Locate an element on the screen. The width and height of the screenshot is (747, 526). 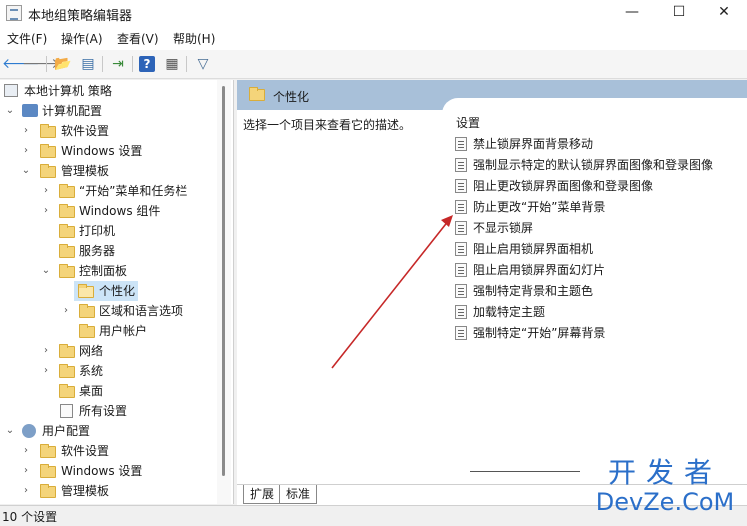
menu-help: 帮助(H) is located at coordinates (194, 38).